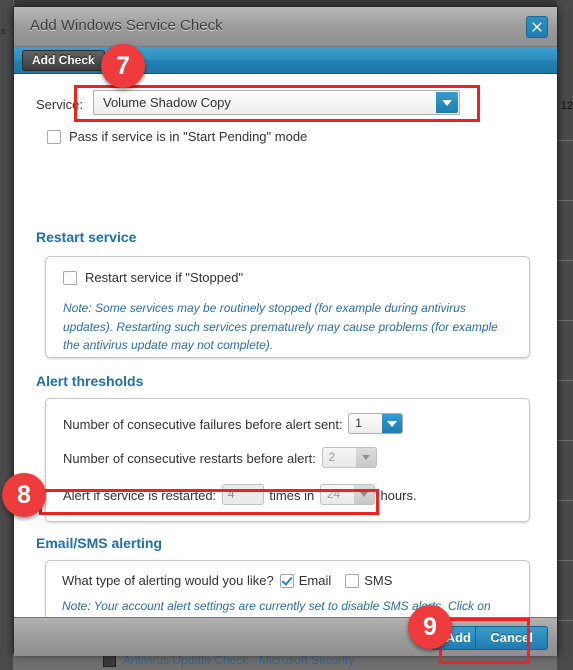  What do you see at coordinates (54, 137) in the screenshot?
I see `pass-start-pending-checkbox` at bounding box center [54, 137].